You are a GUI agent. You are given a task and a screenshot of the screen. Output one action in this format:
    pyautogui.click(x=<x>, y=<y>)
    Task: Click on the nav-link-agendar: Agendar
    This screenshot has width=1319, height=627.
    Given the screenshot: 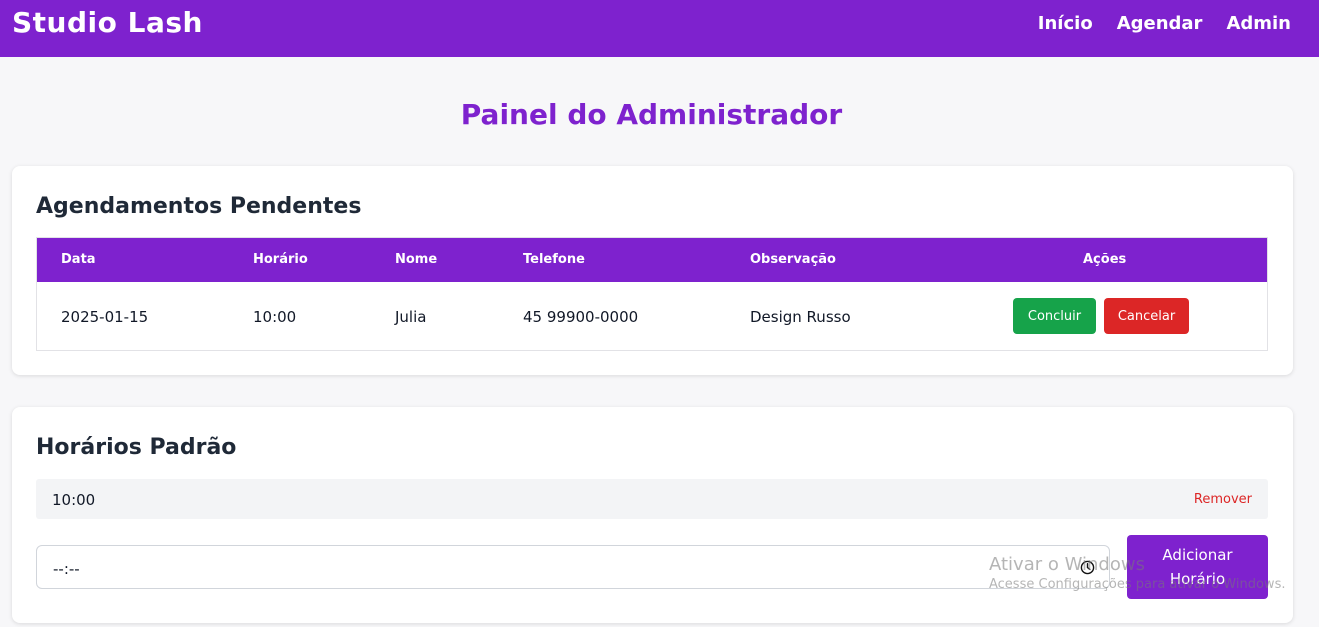 What is the action you would take?
    pyautogui.click(x=1160, y=23)
    